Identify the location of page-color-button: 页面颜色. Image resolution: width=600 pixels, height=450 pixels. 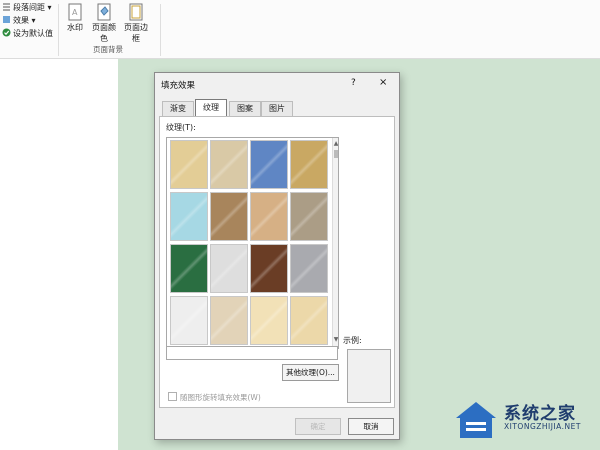
(104, 23).